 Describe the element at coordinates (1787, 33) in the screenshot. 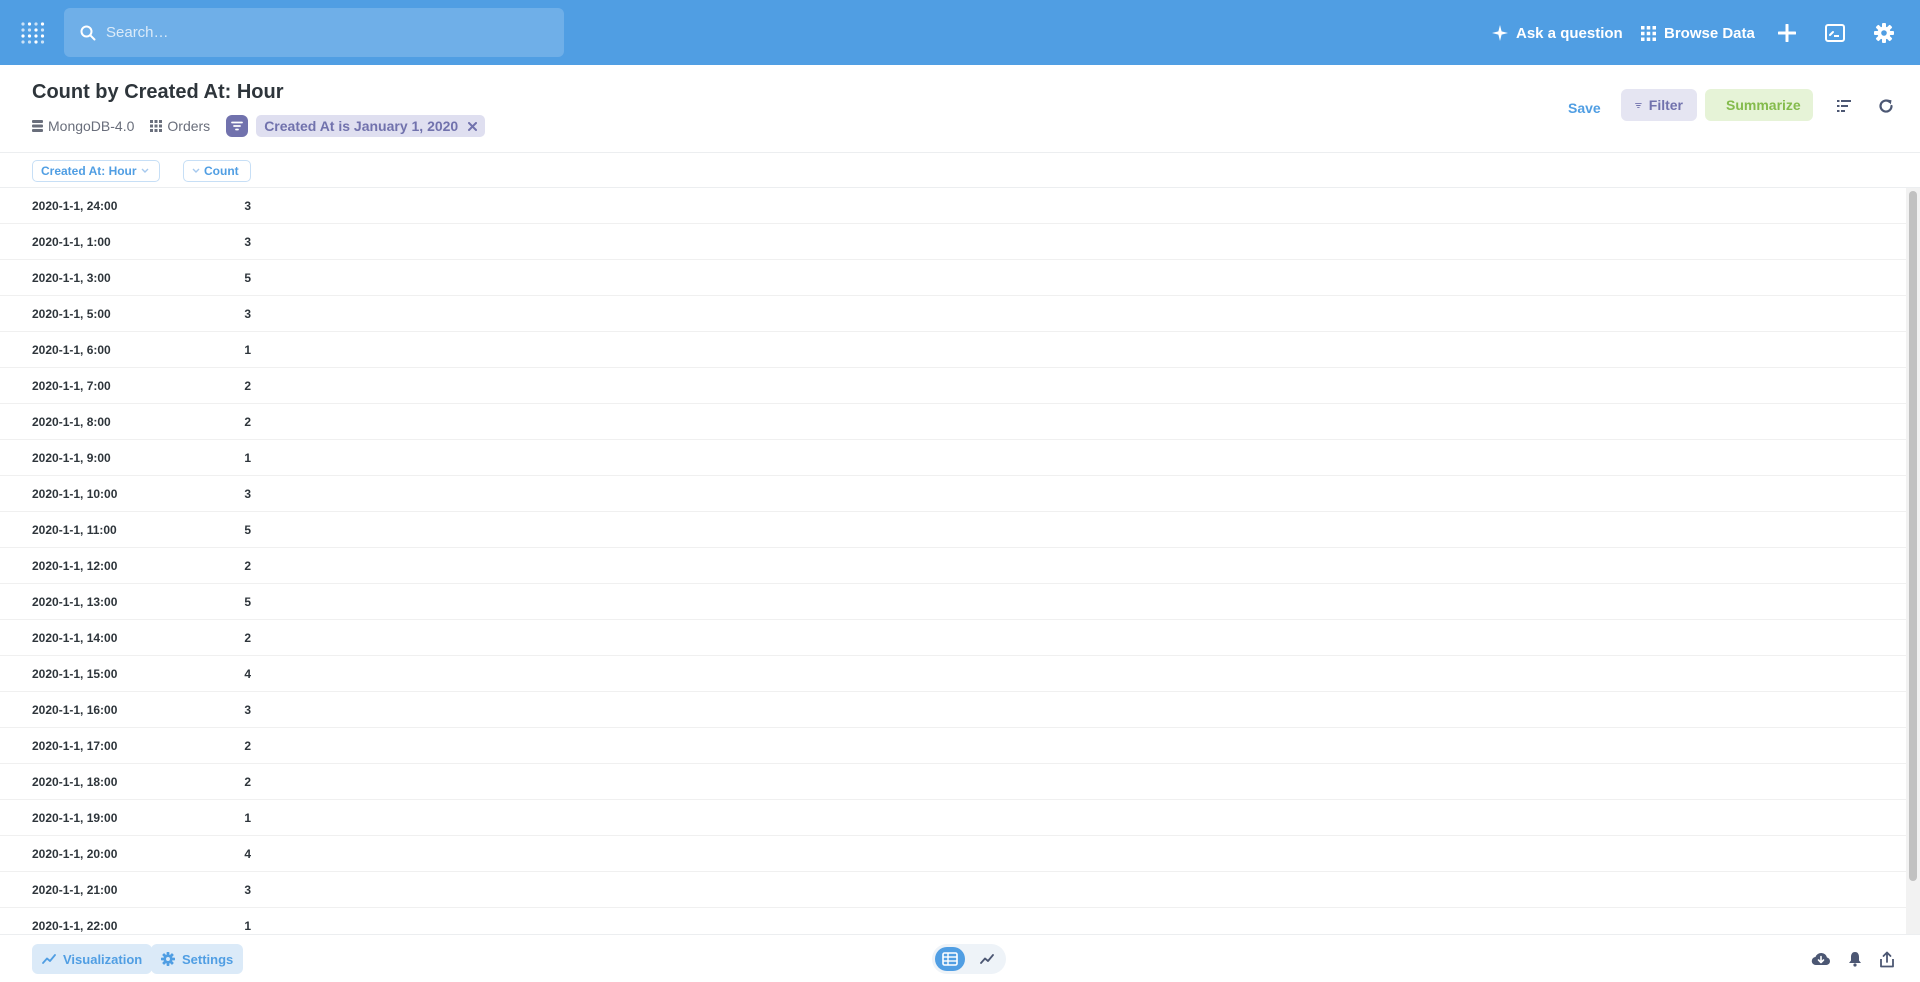

I see `plus-icon` at that location.